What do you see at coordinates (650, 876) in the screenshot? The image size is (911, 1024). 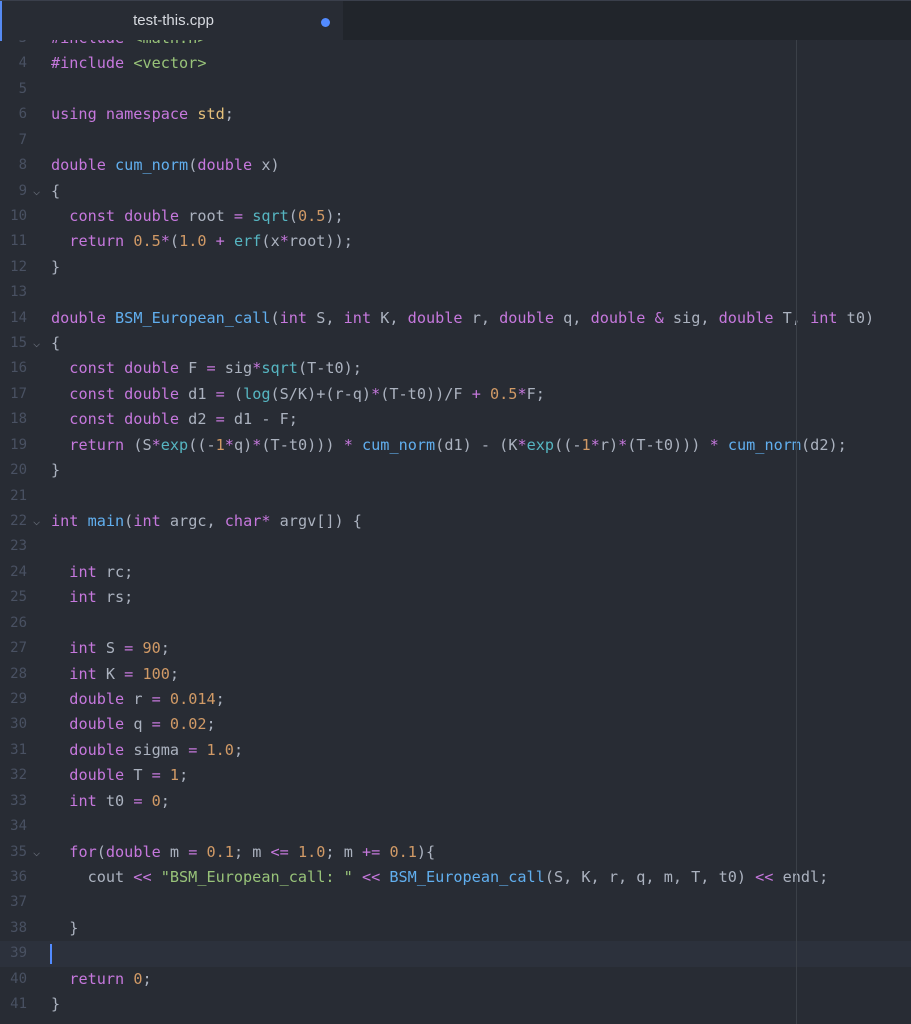 I see `token: (S, K, r, q, m, T, t0)` at bounding box center [650, 876].